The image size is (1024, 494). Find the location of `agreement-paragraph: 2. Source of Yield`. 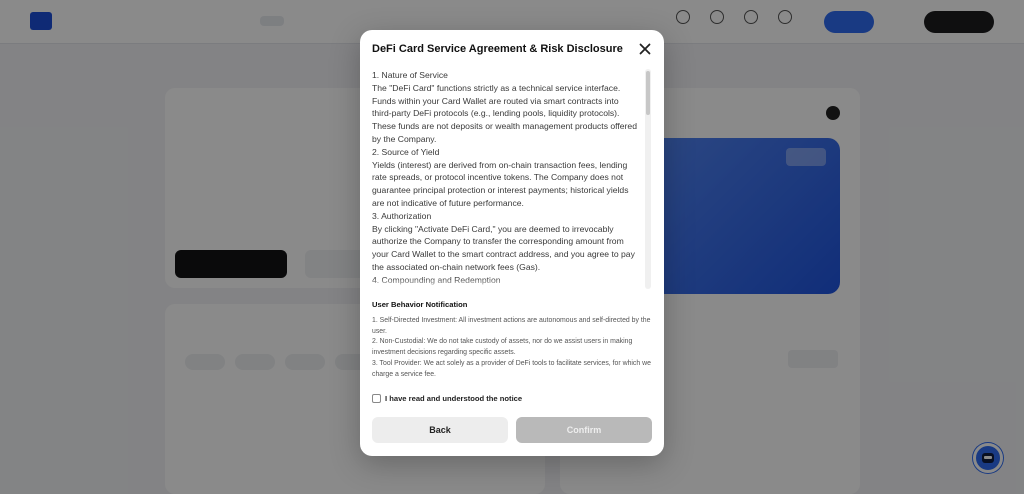

agreement-paragraph: 2. Source of Yield is located at coordinates (406, 151).